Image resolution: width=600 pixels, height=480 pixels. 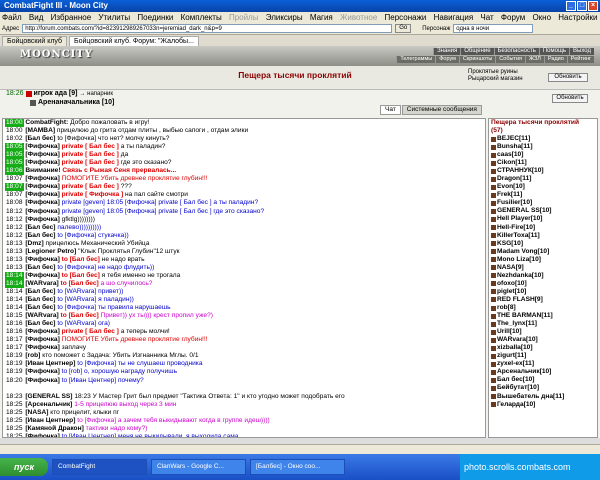 What do you see at coordinates (543, 364) in the screenshot?
I see `player-item: zyxel-ex[11]` at bounding box center [543, 364].